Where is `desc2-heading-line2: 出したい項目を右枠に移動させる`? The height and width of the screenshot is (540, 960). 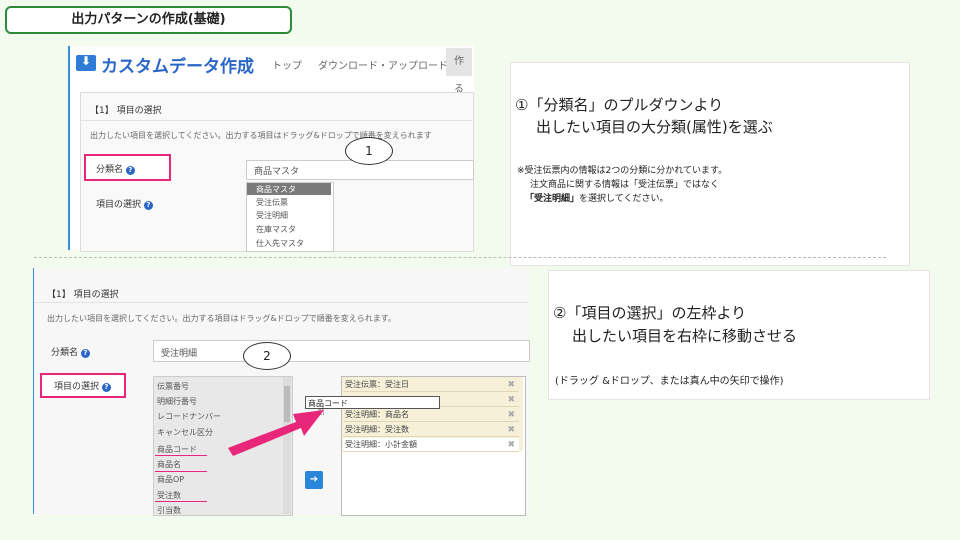 desc2-heading-line2: 出したい項目を右枠に移動させる is located at coordinates (685, 336).